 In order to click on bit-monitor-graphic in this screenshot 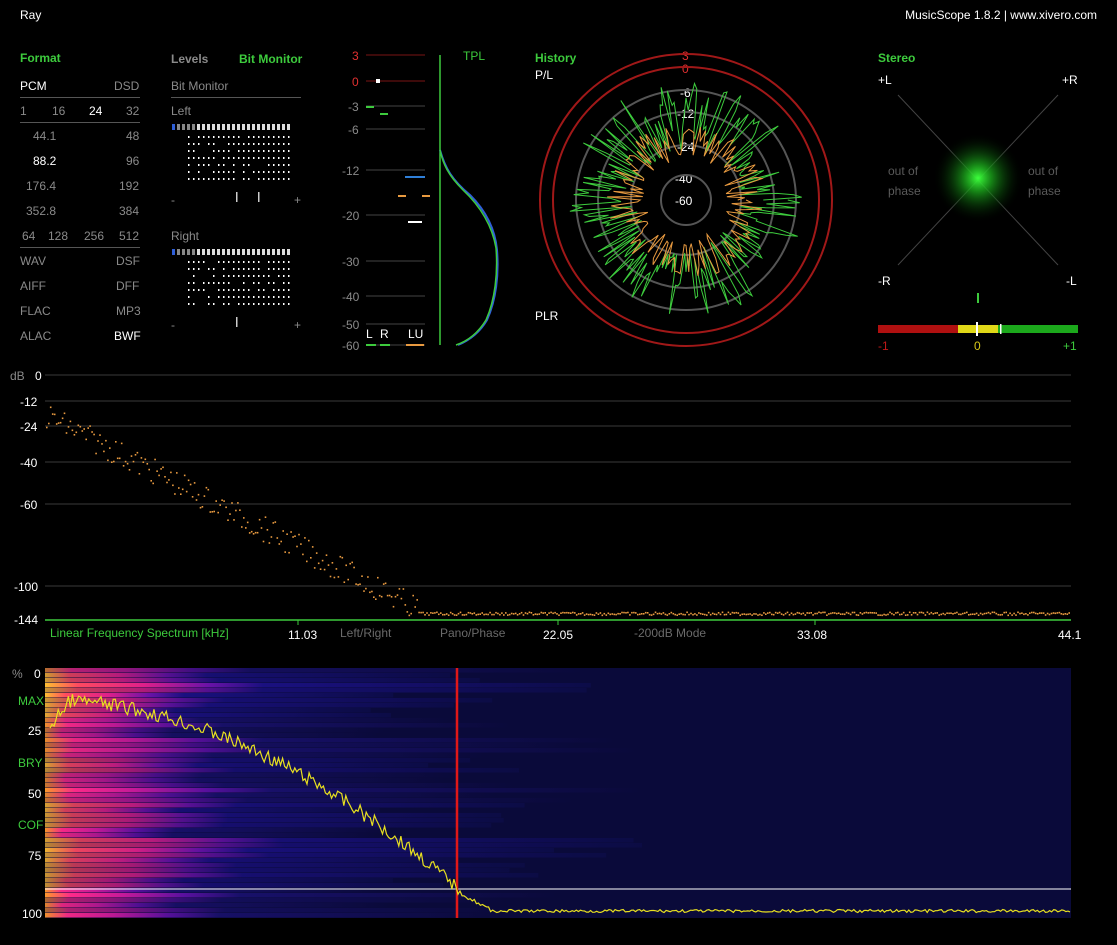, I will do `click(231, 225)`.